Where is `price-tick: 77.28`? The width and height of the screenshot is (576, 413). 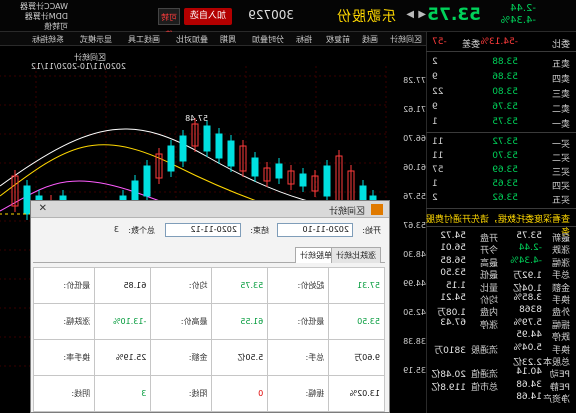 price-tick: 77.28 is located at coordinates (414, 80).